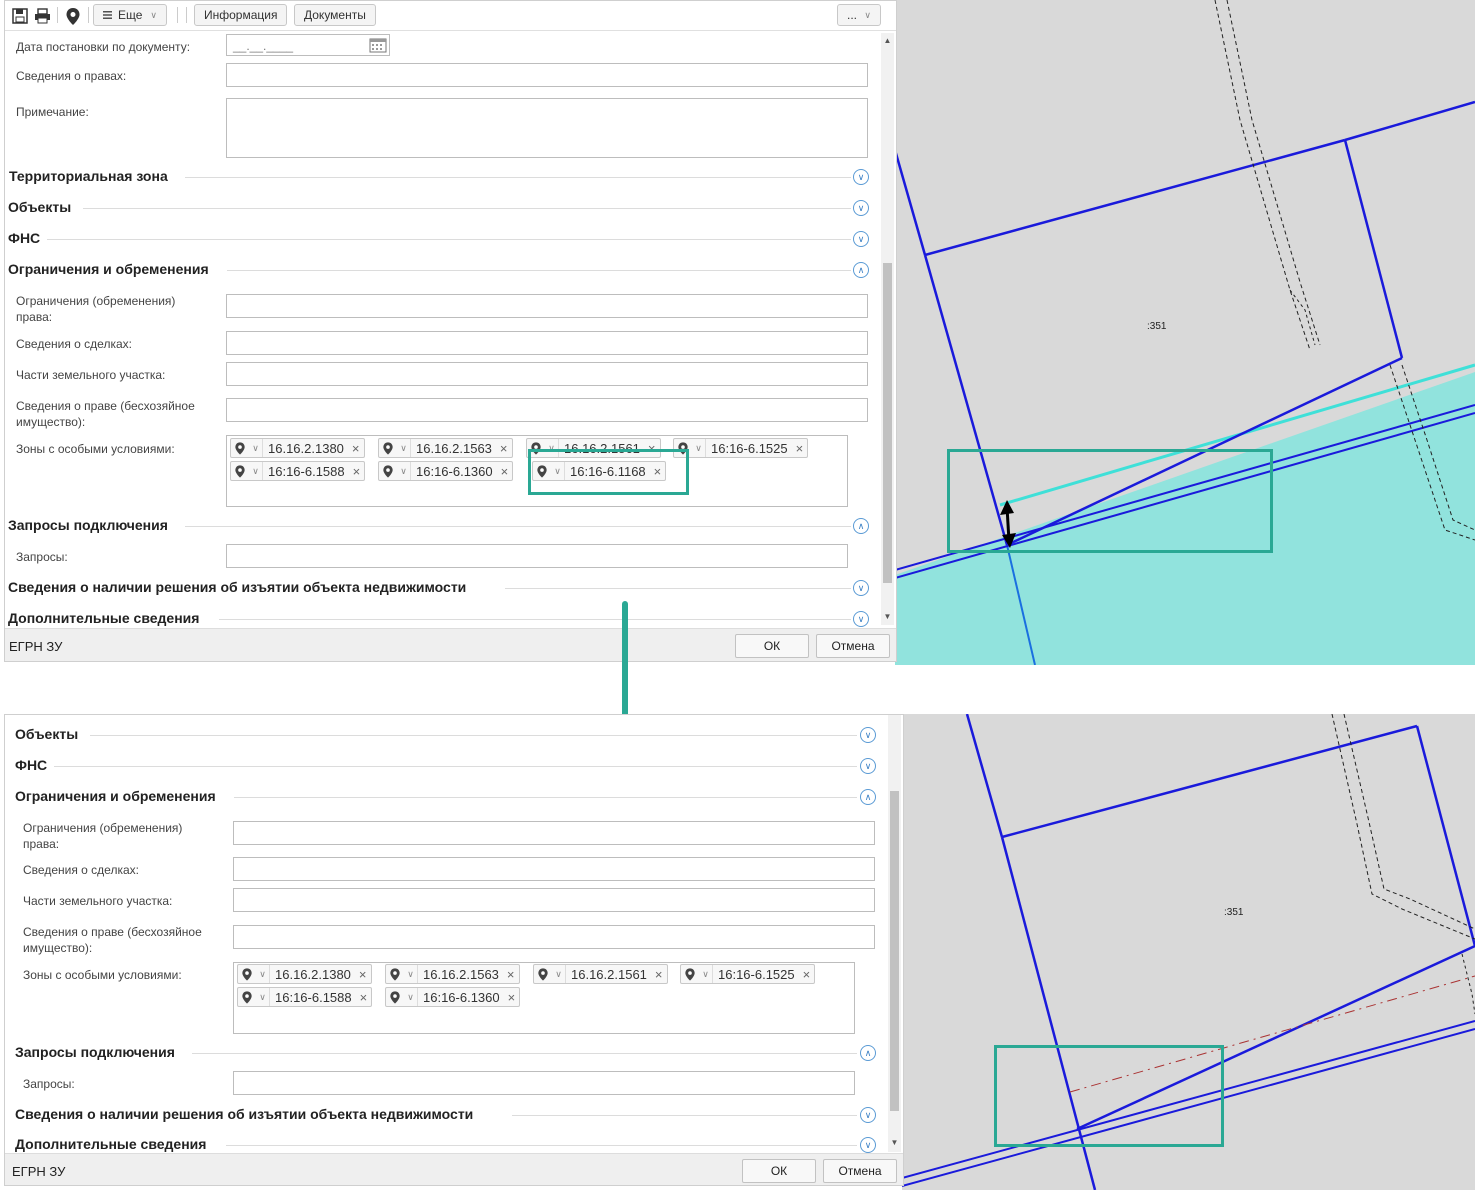  I want to click on info-button: Информация, so click(241, 15).